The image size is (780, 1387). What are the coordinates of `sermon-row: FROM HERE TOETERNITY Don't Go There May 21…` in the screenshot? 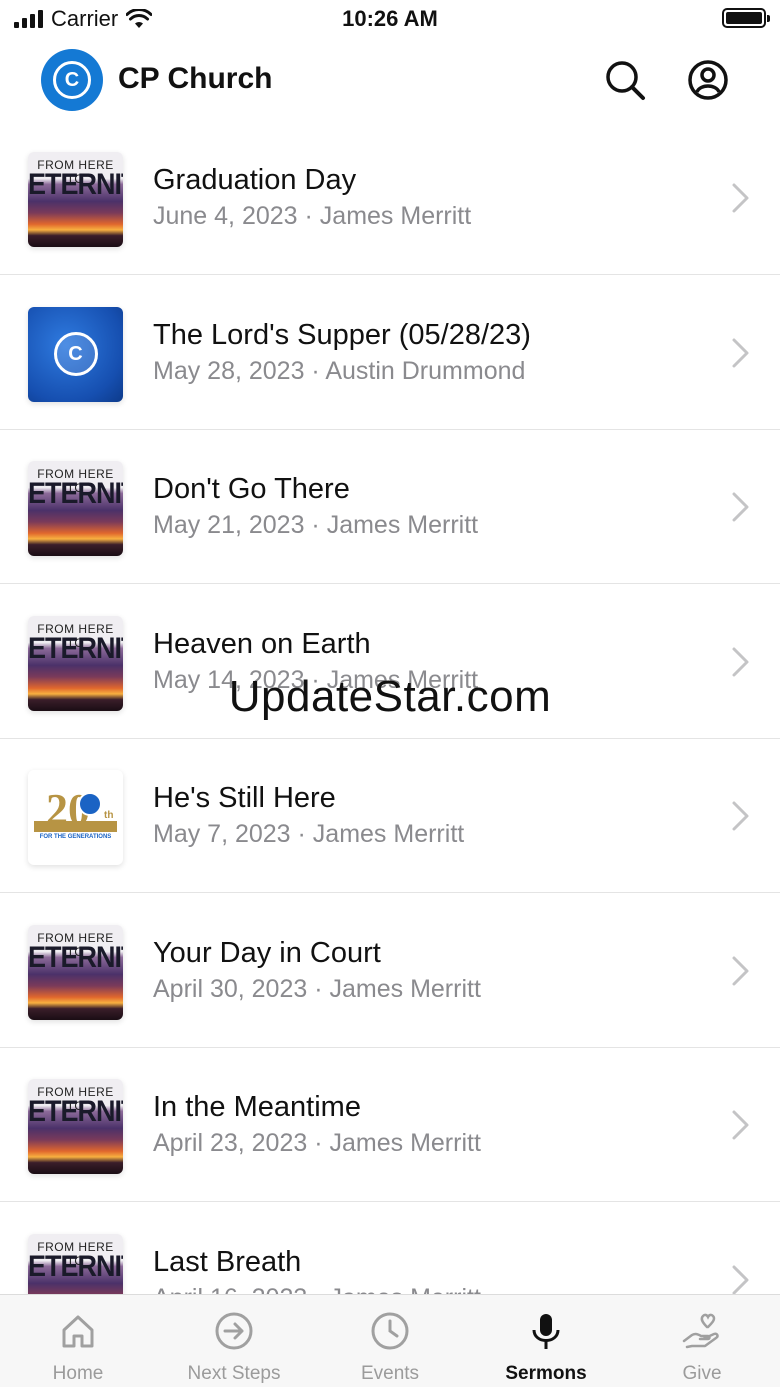 It's located at (390, 506).